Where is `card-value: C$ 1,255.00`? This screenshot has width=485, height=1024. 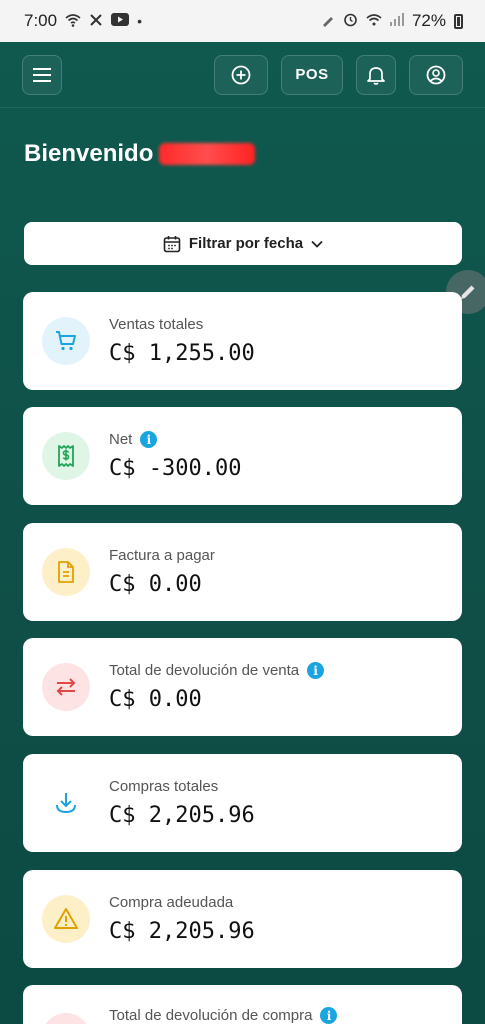
card-value: C$ 1,255.00 is located at coordinates (182, 353).